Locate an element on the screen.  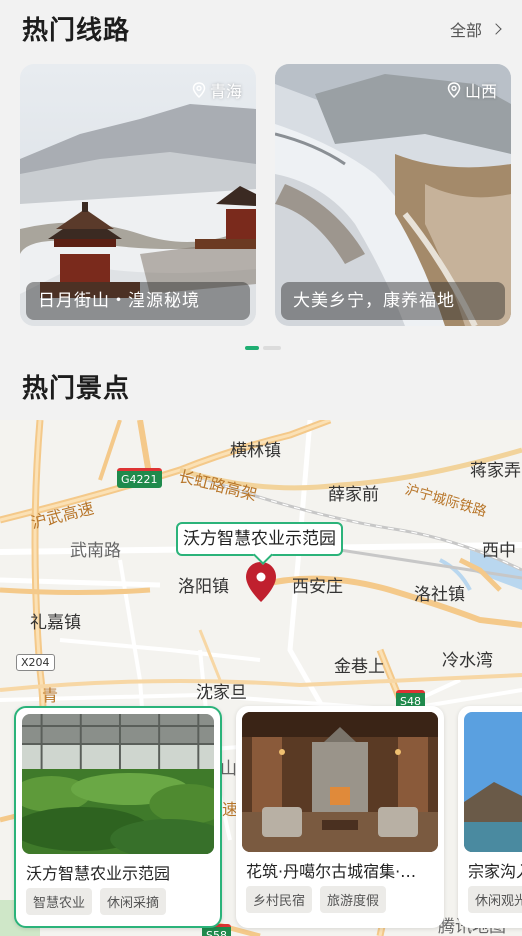
carousel-indicator is located at coordinates (263, 348).